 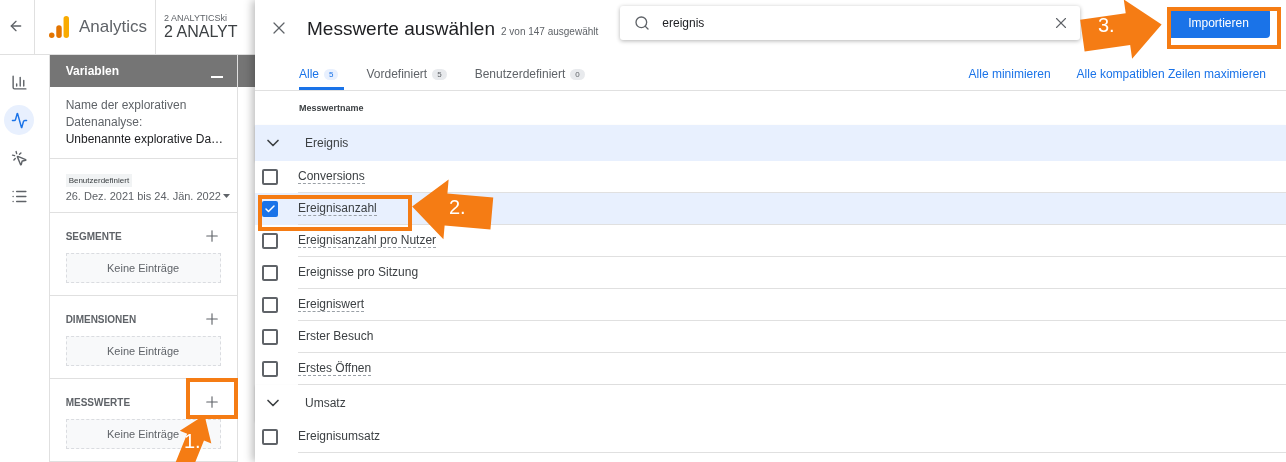 I want to click on search-input: ereignis, so click(x=851, y=23).